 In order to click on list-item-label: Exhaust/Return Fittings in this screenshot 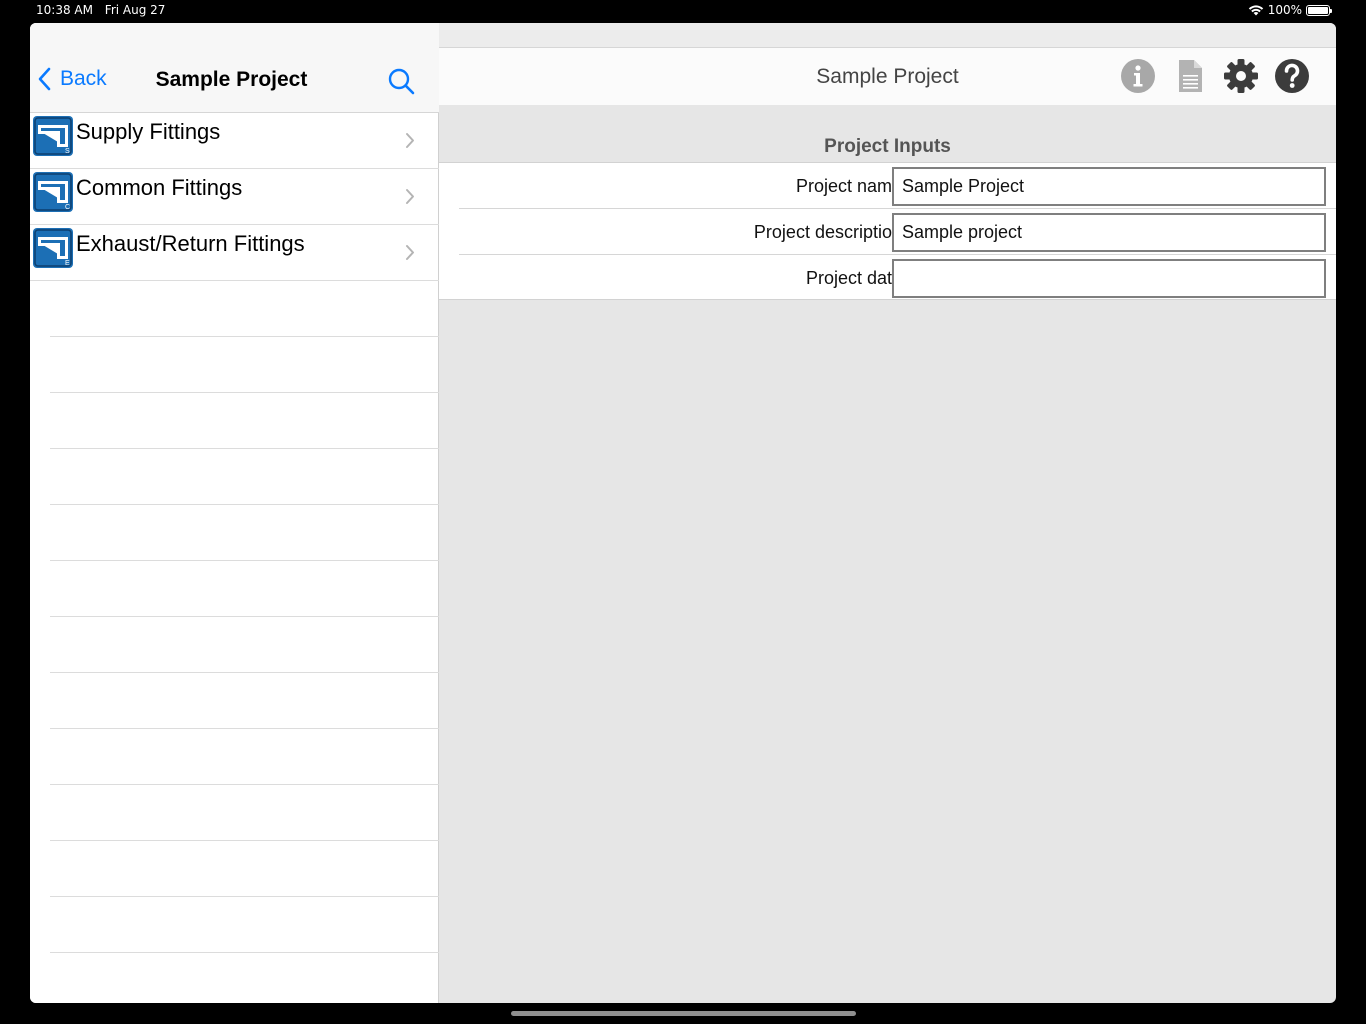, I will do `click(190, 243)`.